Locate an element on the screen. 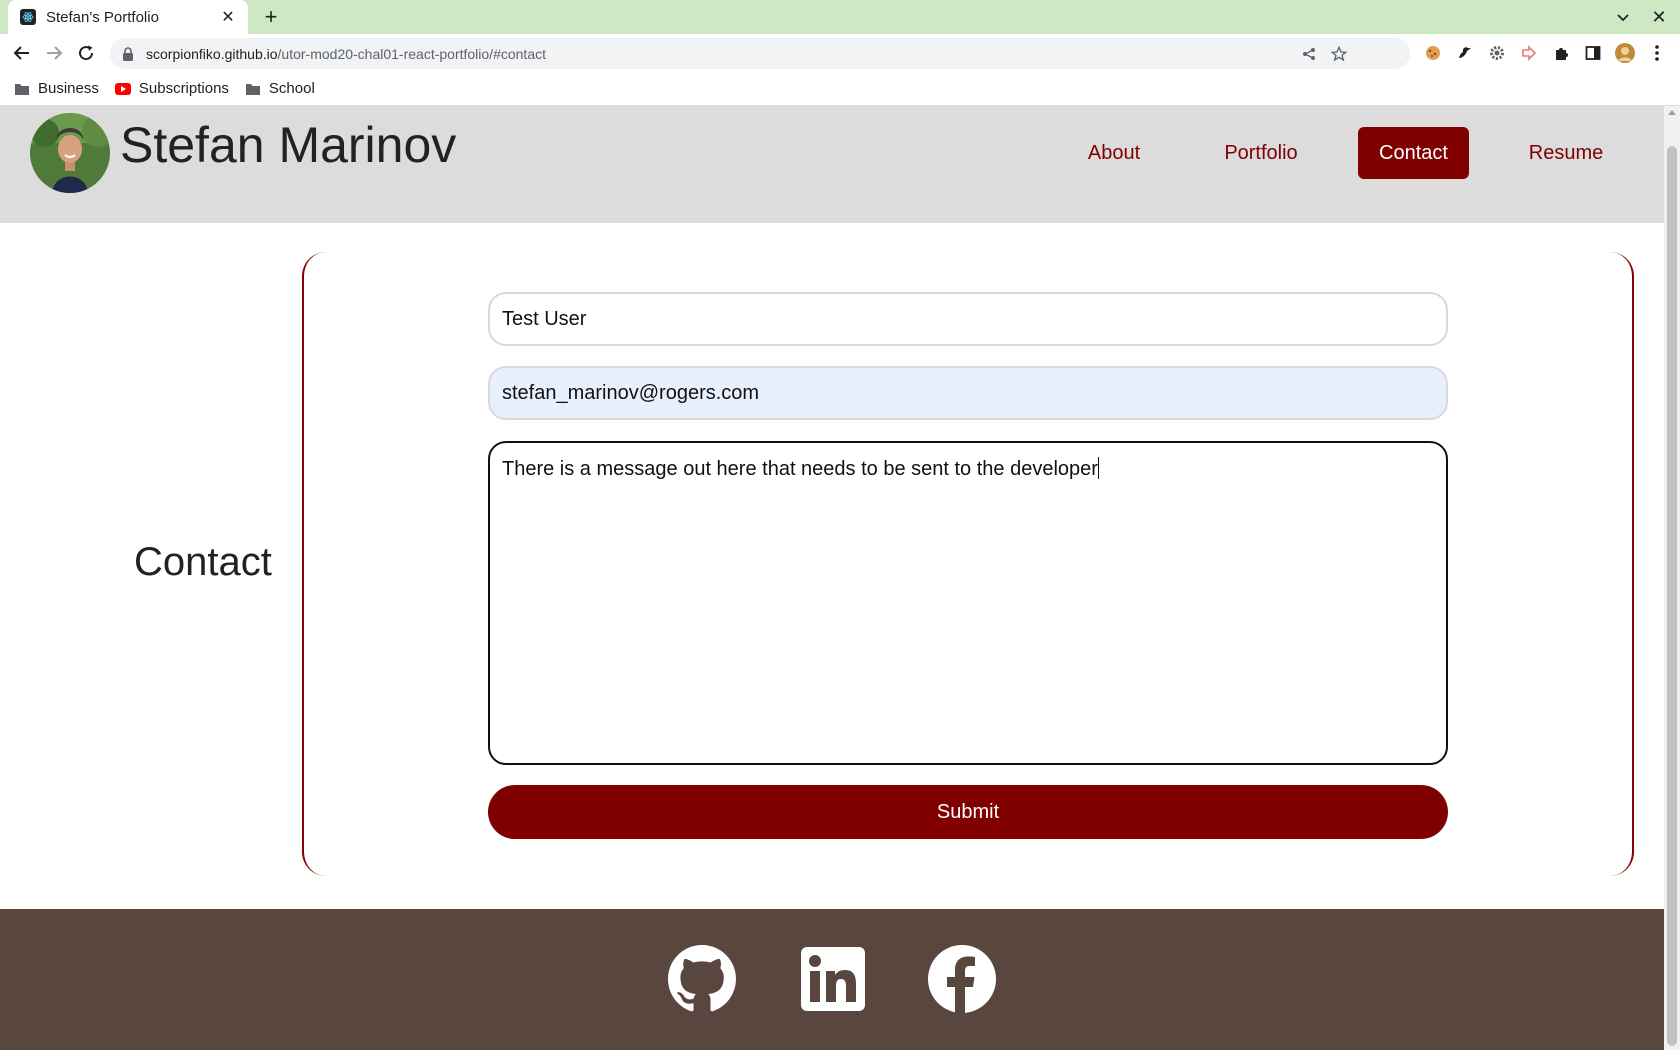 Image resolution: width=1680 pixels, height=1050 pixels. page-scrollbar is located at coordinates (1672, 578).